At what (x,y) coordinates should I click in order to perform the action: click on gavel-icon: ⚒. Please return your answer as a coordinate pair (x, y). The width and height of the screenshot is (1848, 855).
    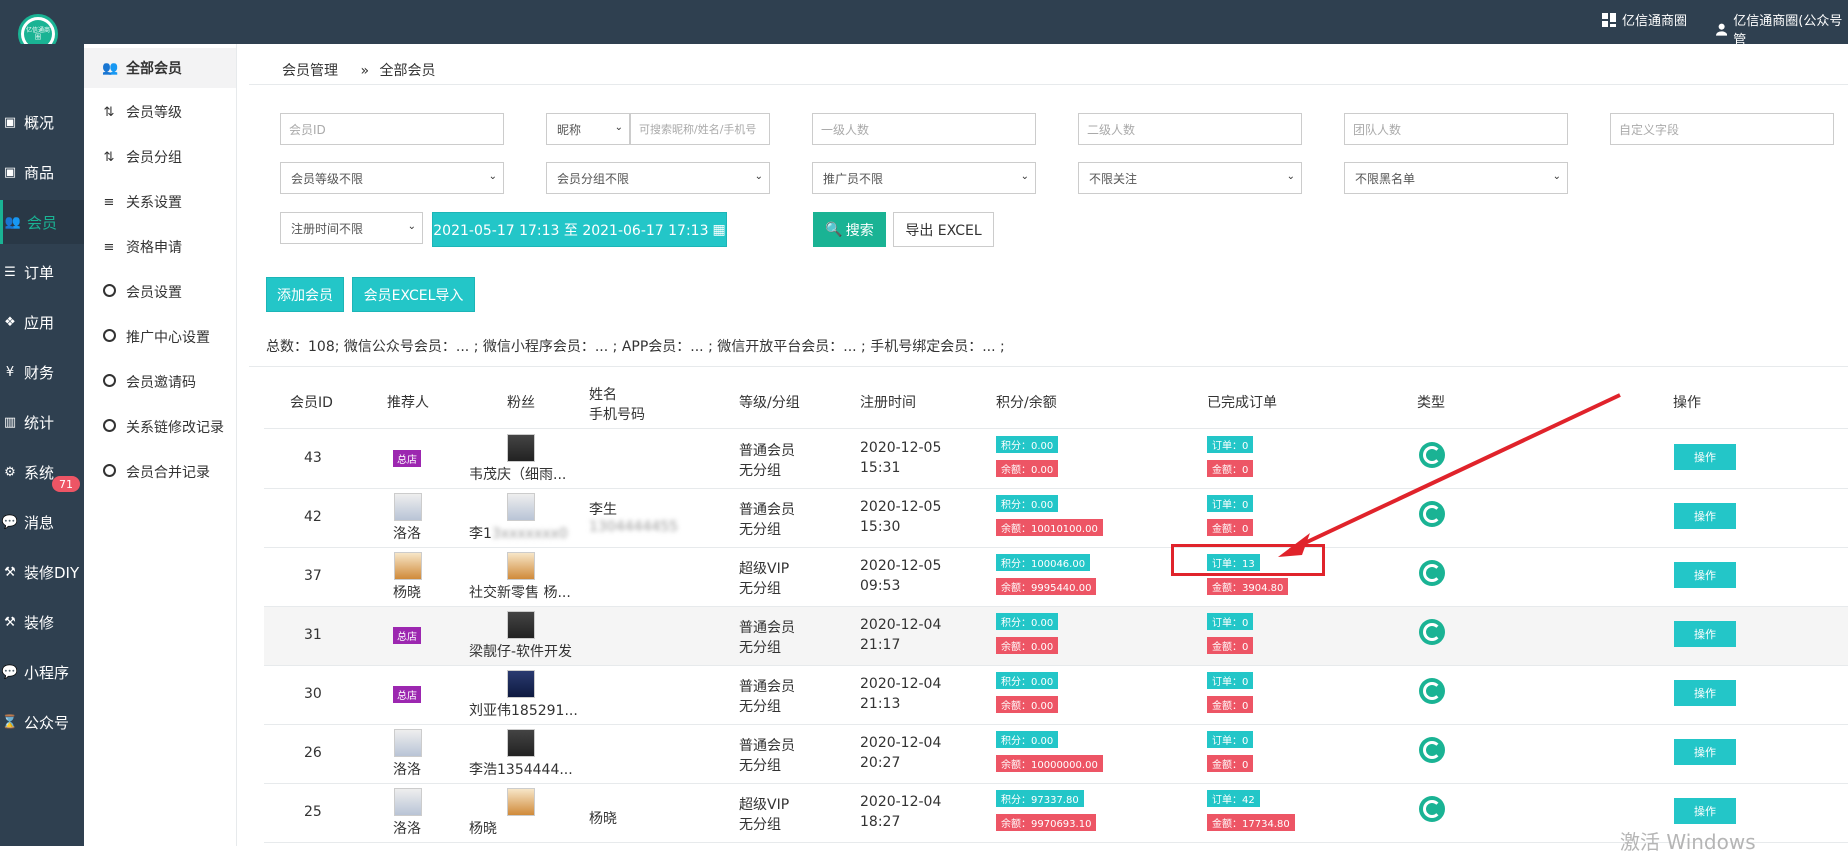
    Looking at the image, I should click on (10, 622).